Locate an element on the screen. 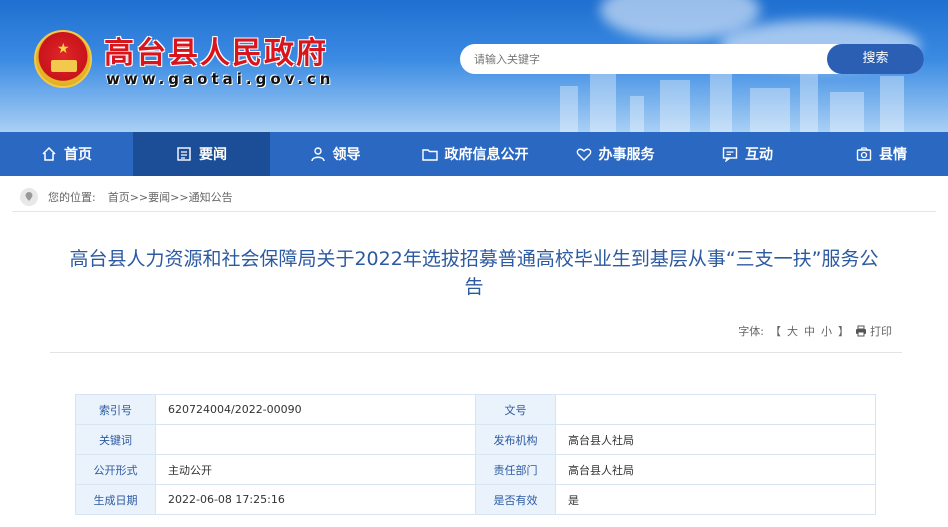 Image resolution: width=948 pixels, height=527 pixels. nav-item-leaders: 领导 is located at coordinates (335, 154).